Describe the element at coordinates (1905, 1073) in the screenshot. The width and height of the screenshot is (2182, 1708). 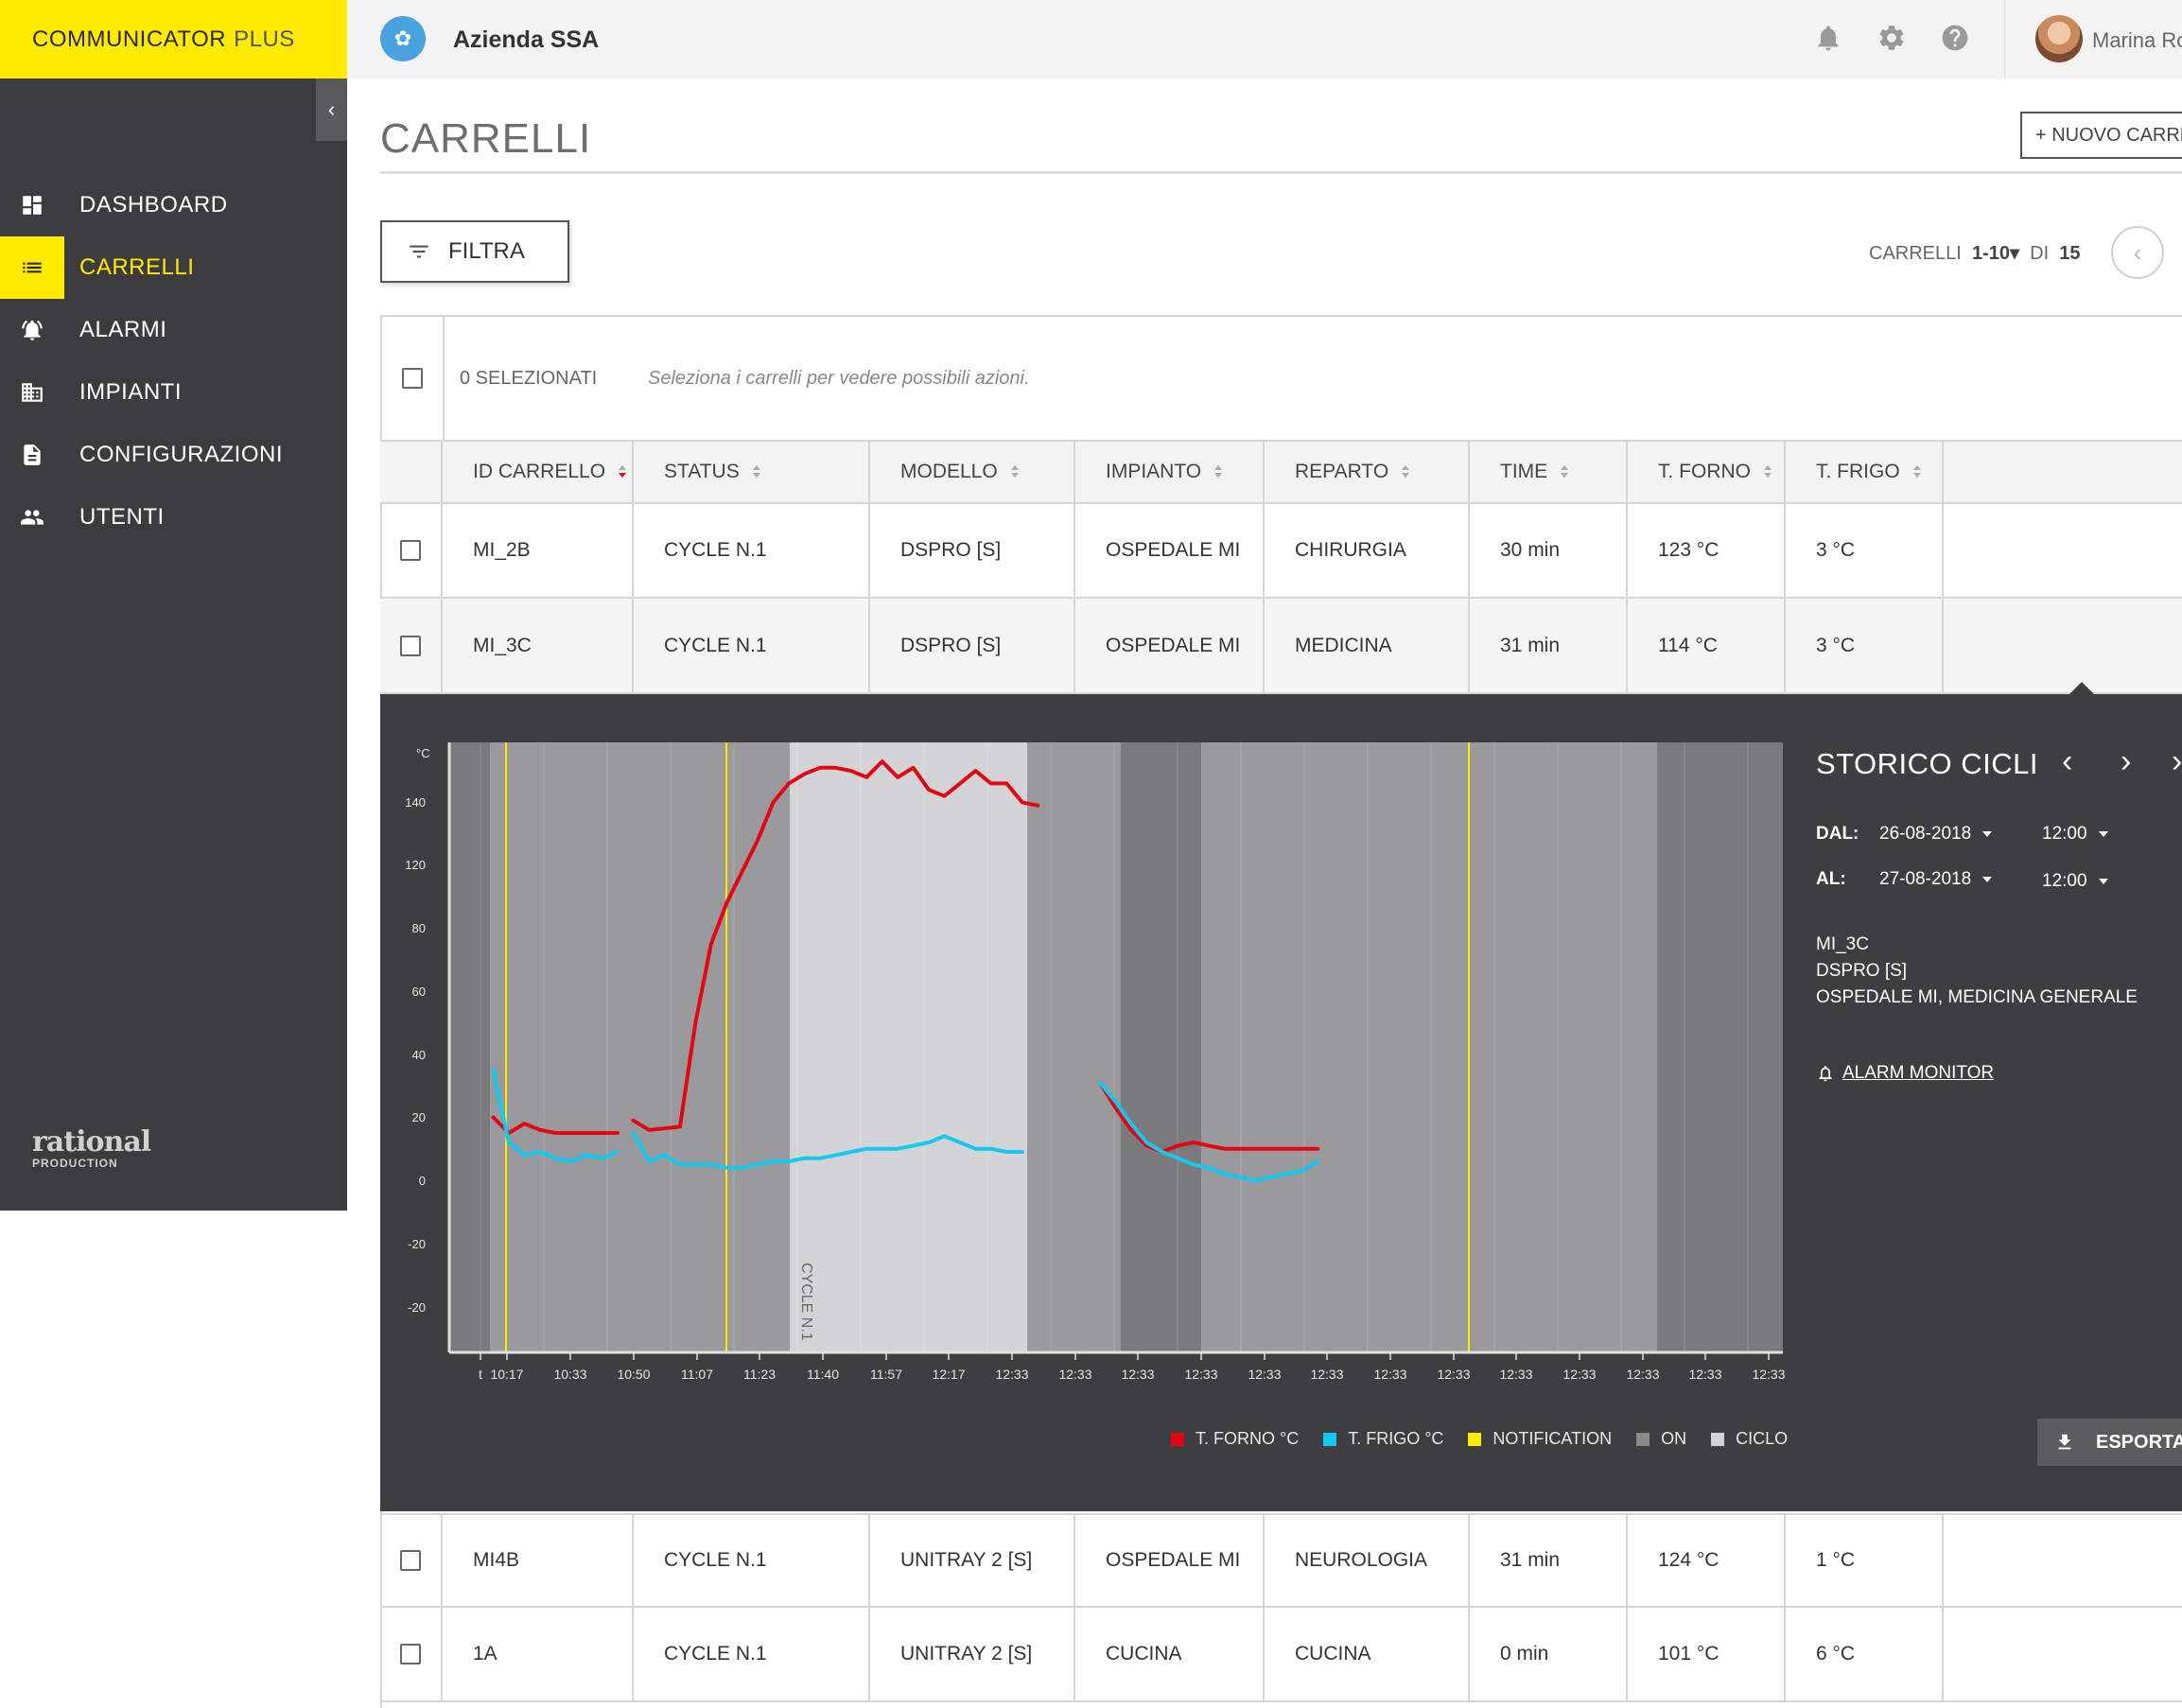
I see `alarm-monitor-link: ALARM MONITOR` at that location.